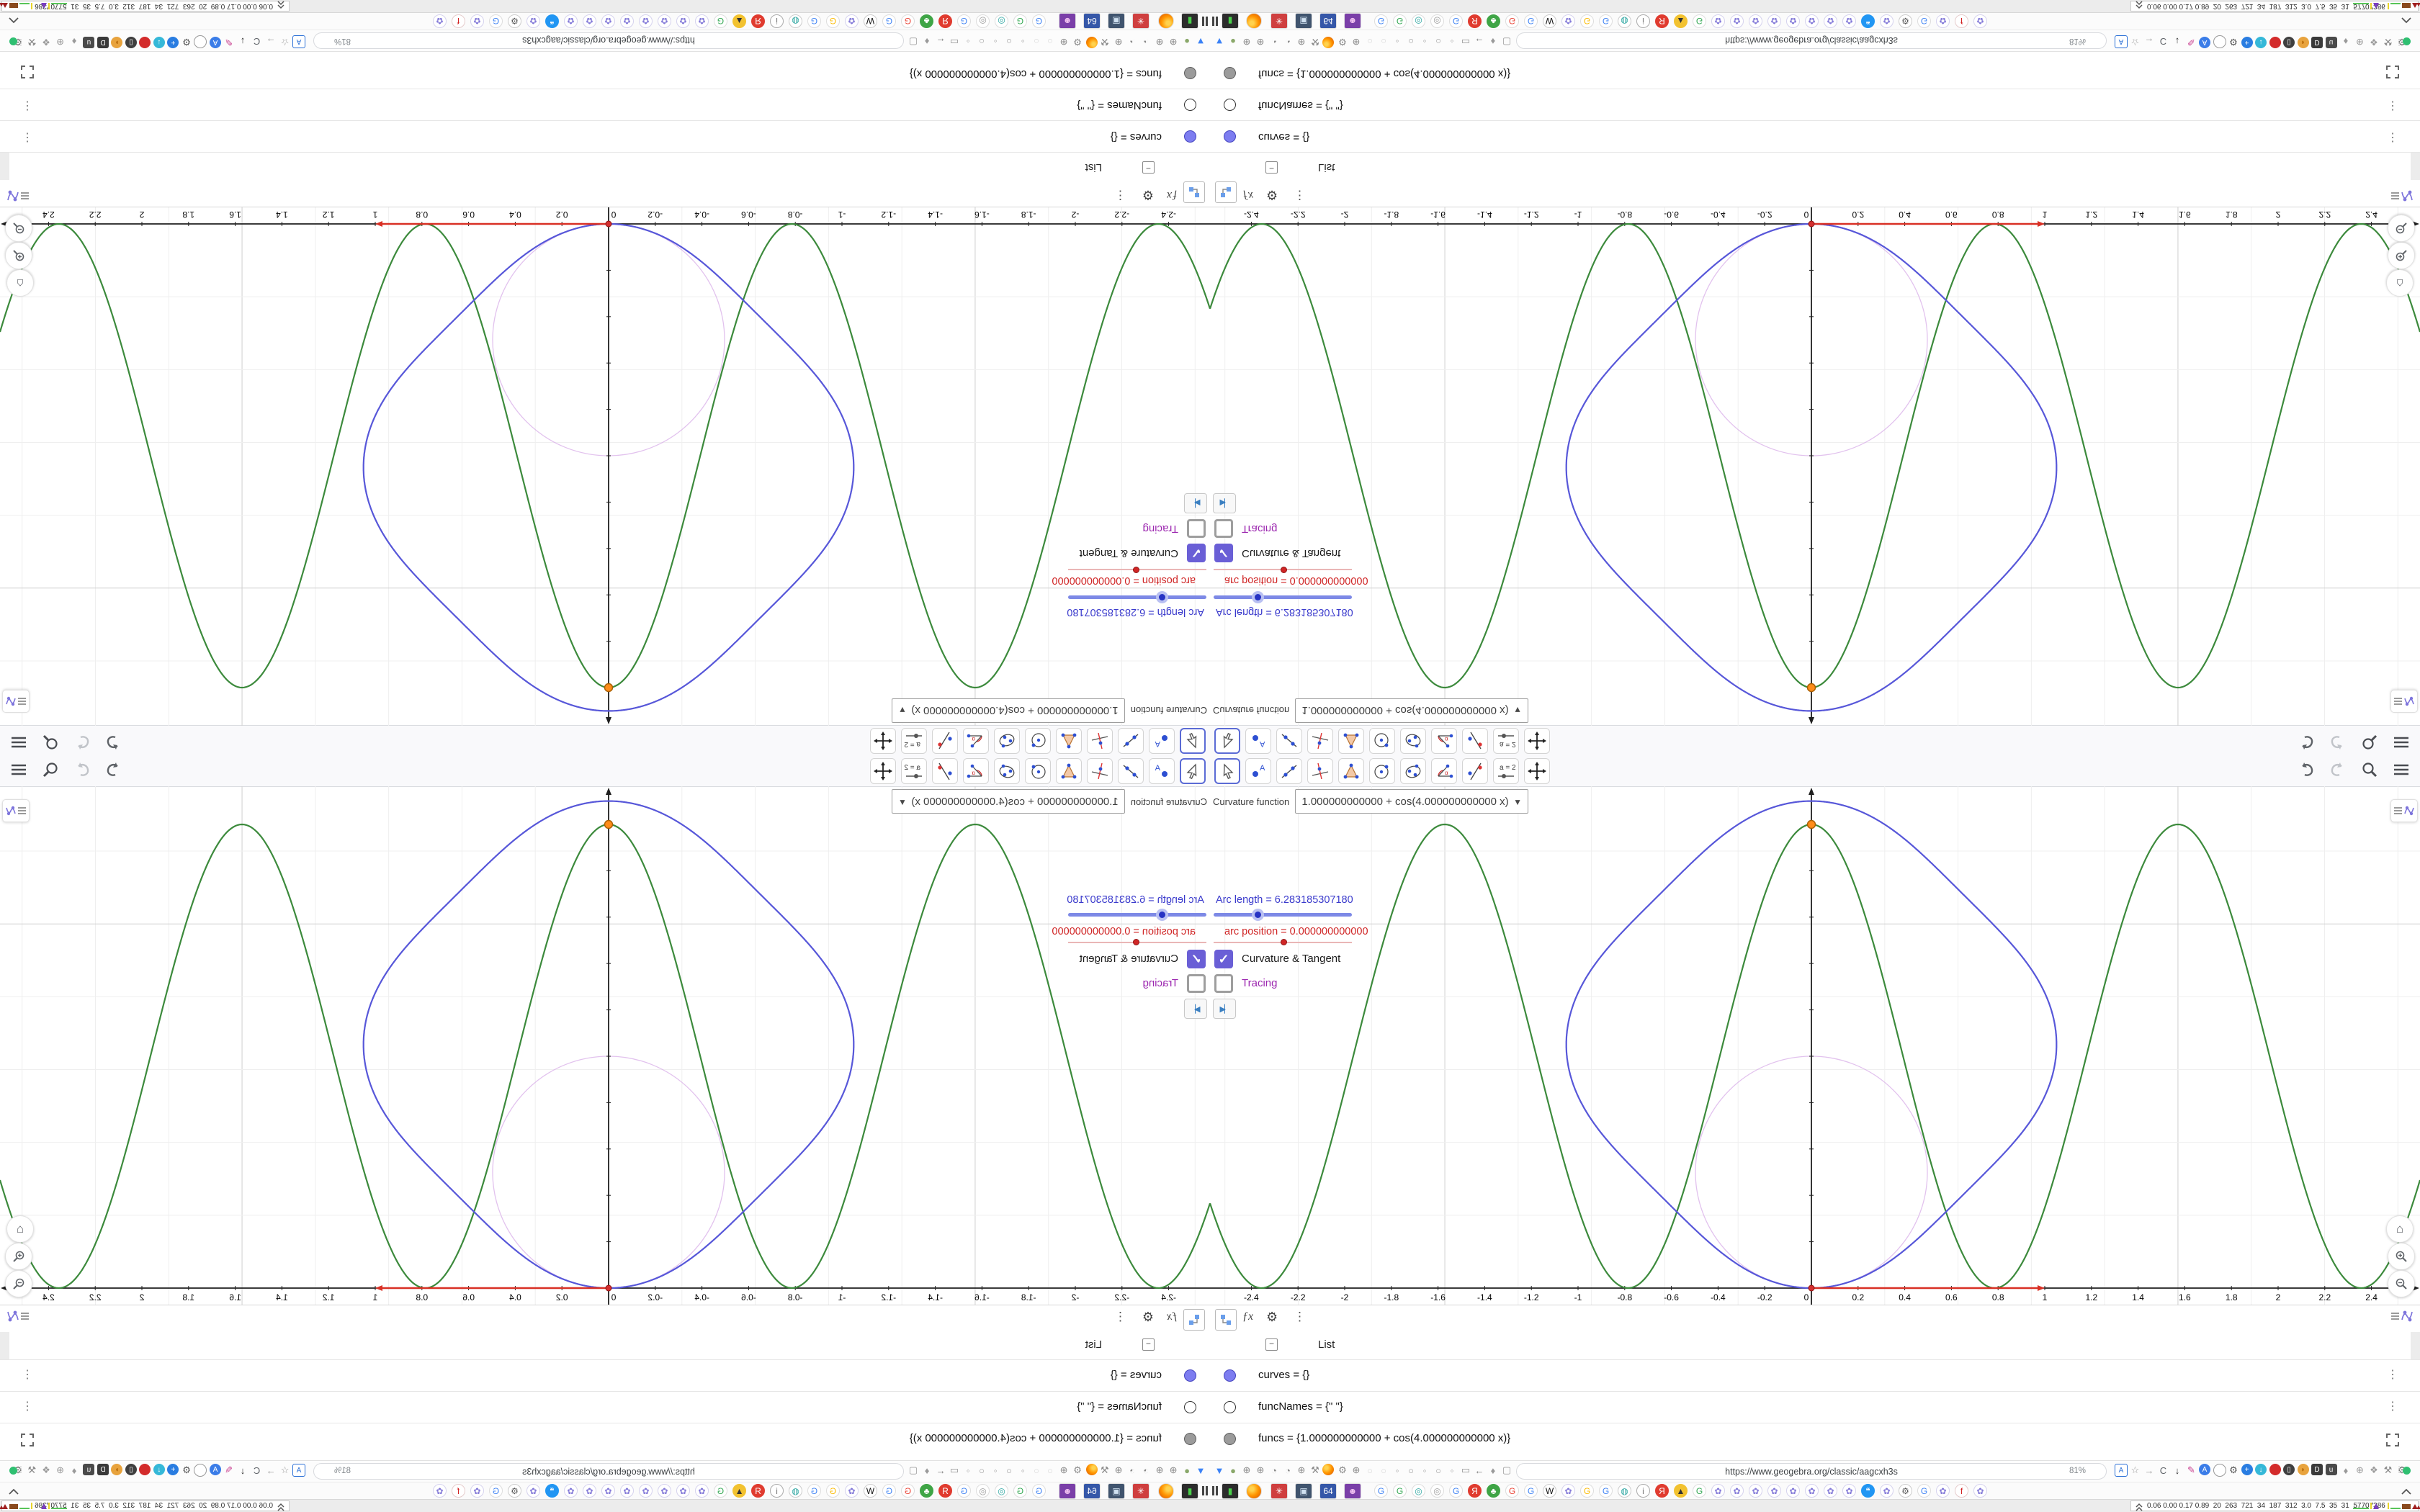 This screenshot has height=1512, width=2420. I want to click on gear-icon: ⚙, so click(1342, 1470).